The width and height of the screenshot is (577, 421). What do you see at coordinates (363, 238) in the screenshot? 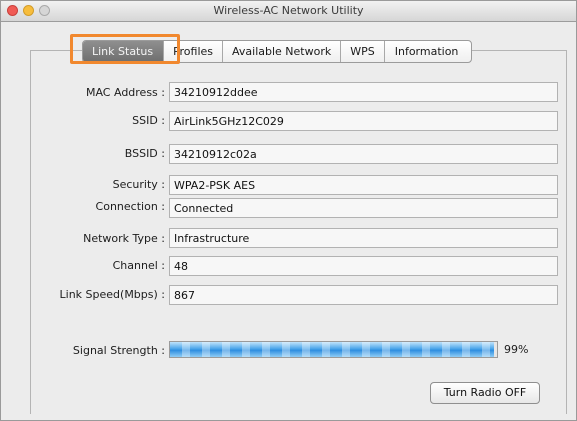
I see `network-type-field: Infrastructure` at bounding box center [363, 238].